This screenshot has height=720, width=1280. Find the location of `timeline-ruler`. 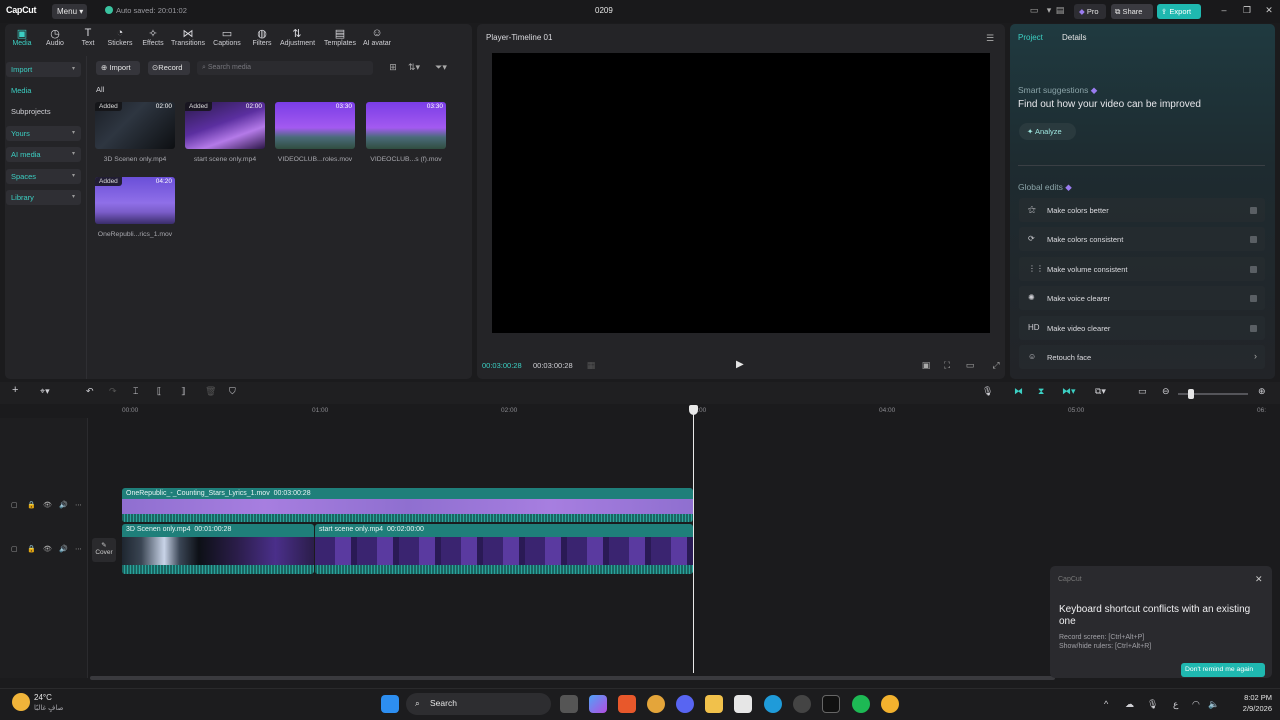

timeline-ruler is located at coordinates (684, 411).